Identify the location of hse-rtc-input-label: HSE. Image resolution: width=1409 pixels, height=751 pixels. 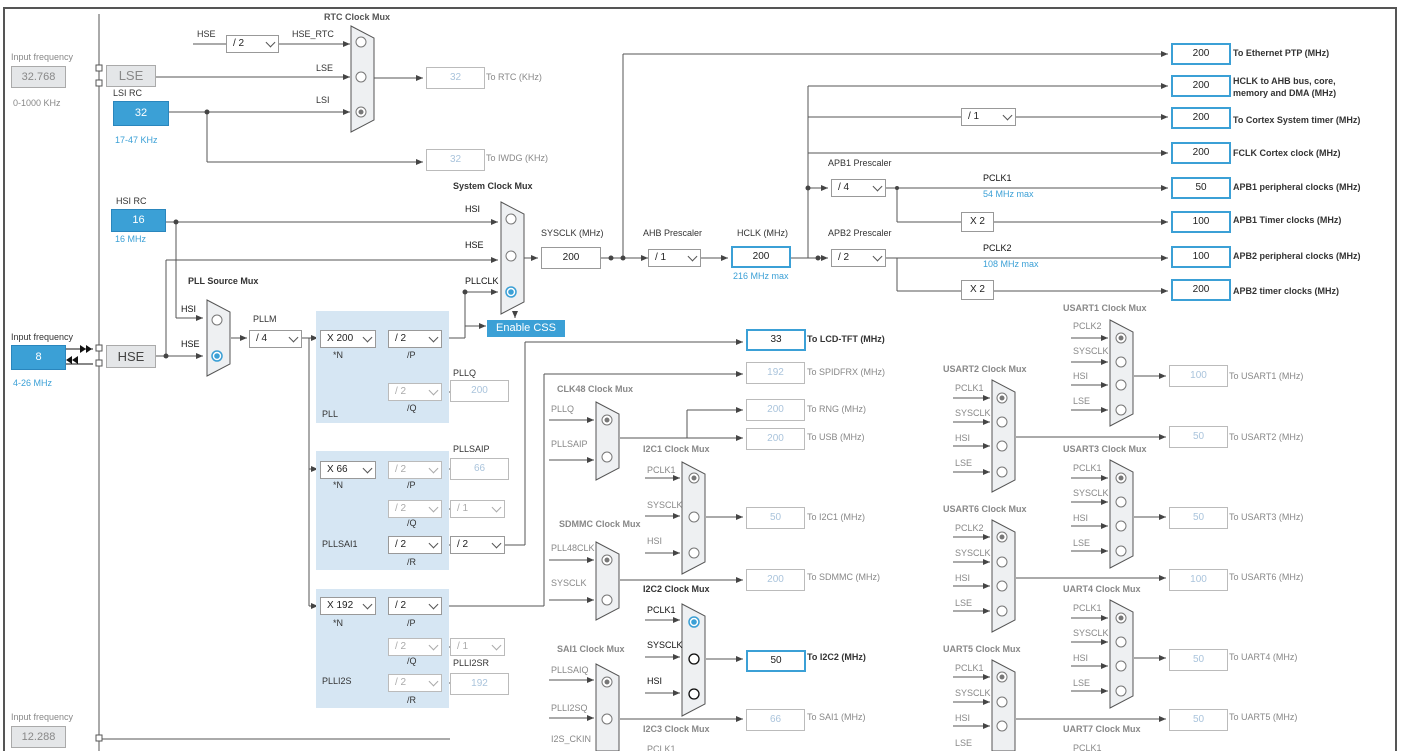
(206, 34).